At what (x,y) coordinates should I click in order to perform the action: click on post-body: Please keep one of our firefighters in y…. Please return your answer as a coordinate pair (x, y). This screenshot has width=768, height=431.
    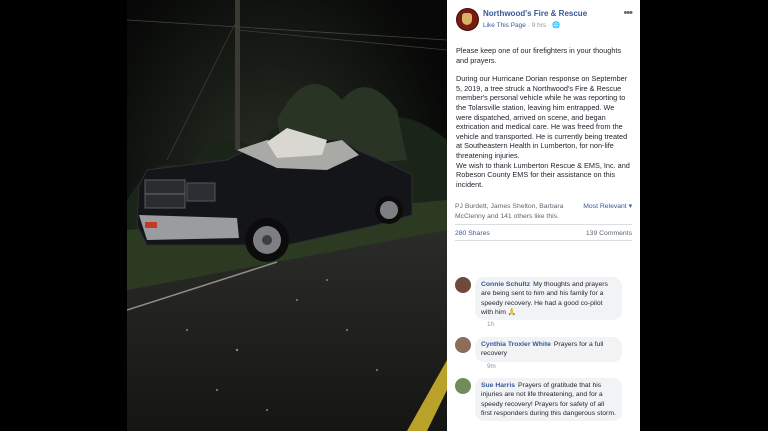
    Looking at the image, I should click on (543, 112).